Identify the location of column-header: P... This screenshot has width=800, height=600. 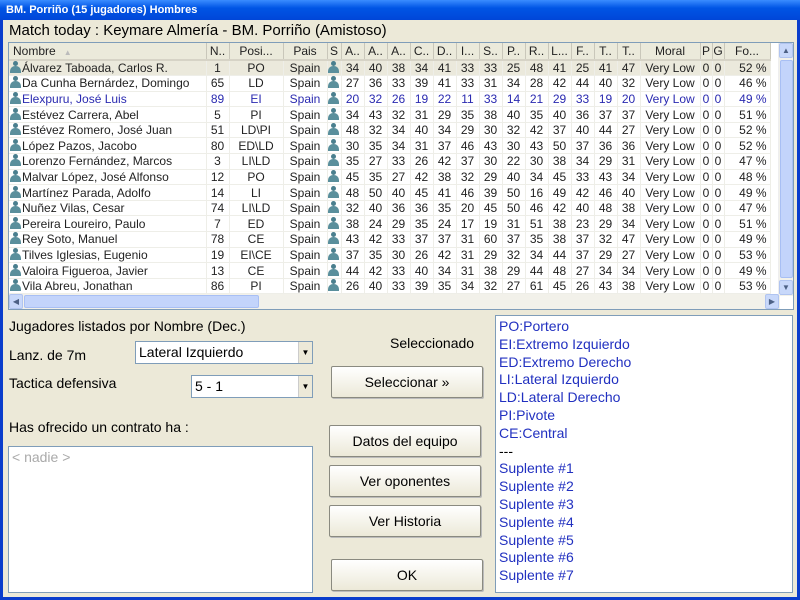
(514, 52).